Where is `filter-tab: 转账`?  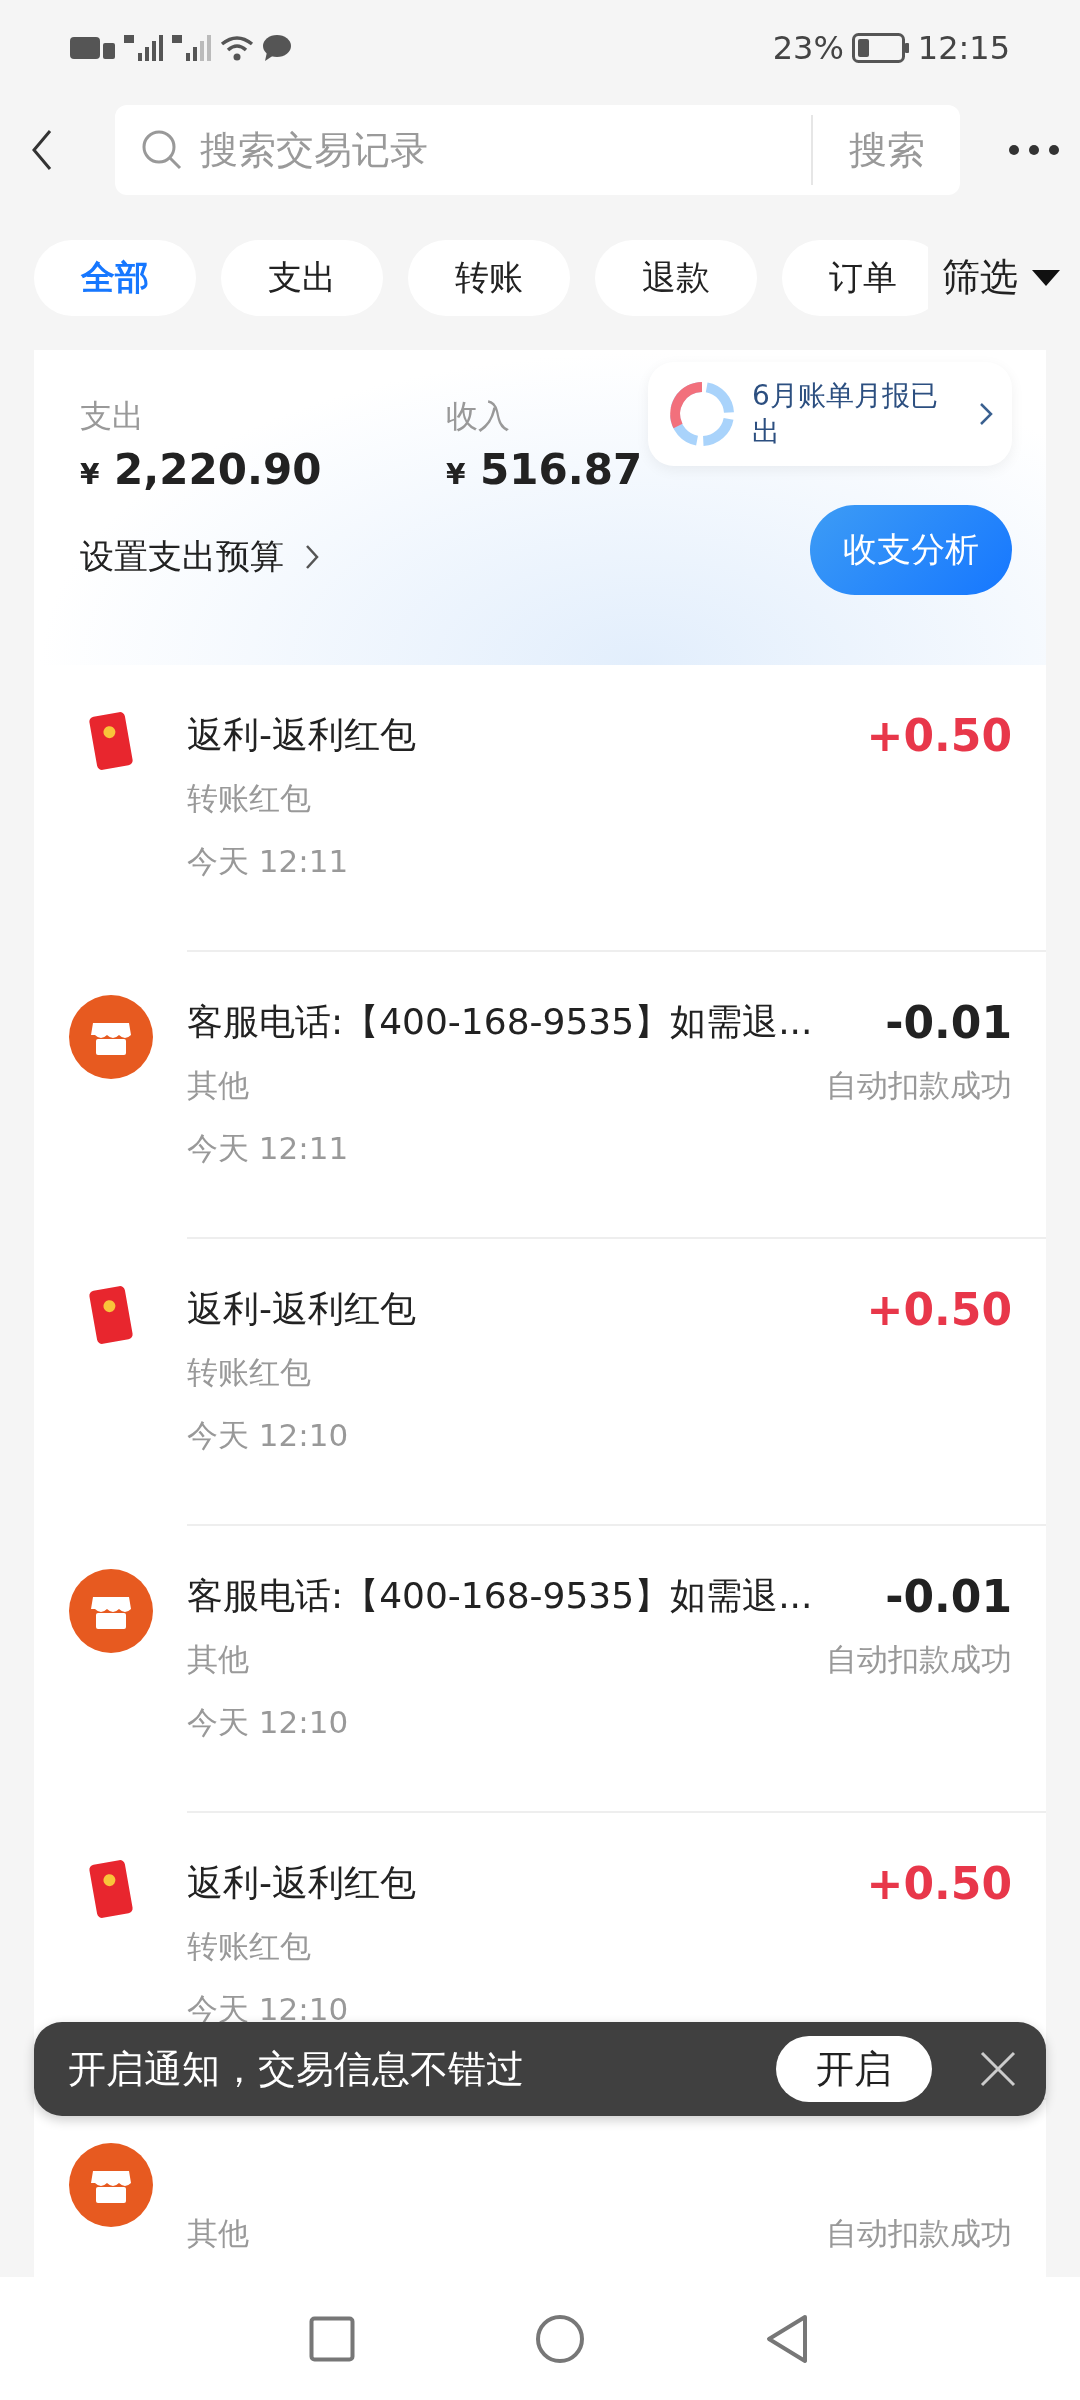 filter-tab: 转账 is located at coordinates (489, 277).